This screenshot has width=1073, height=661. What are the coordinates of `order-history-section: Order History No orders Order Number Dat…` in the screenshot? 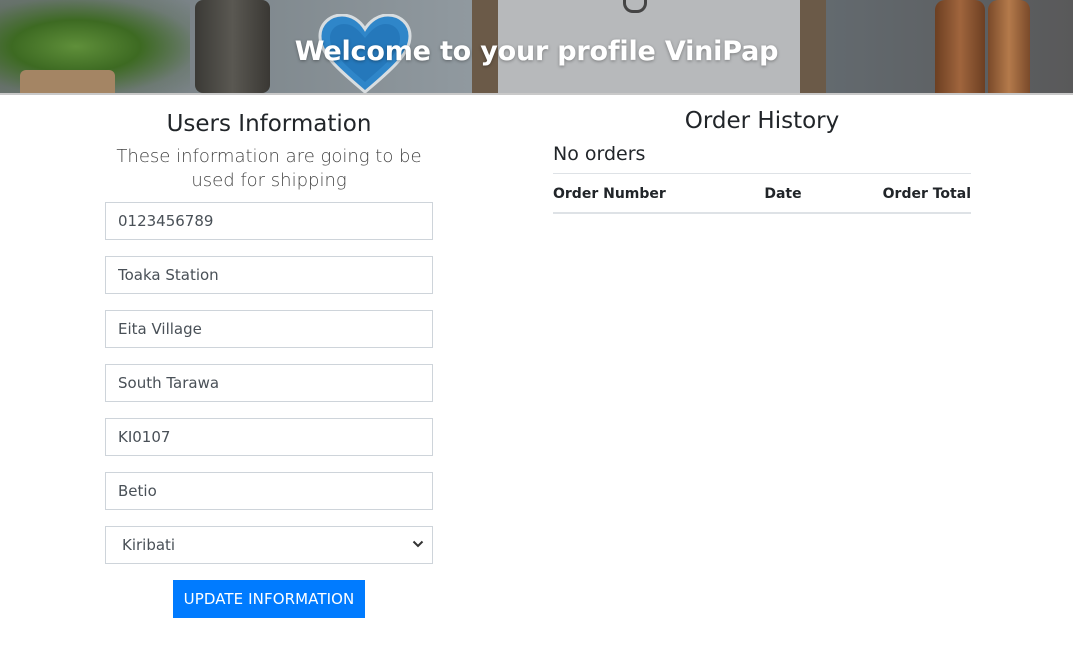 It's located at (762, 161).